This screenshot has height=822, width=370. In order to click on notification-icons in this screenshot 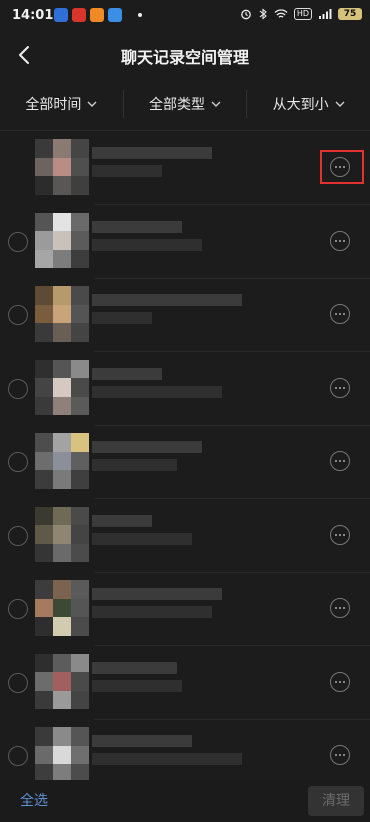, I will do `click(98, 15)`.